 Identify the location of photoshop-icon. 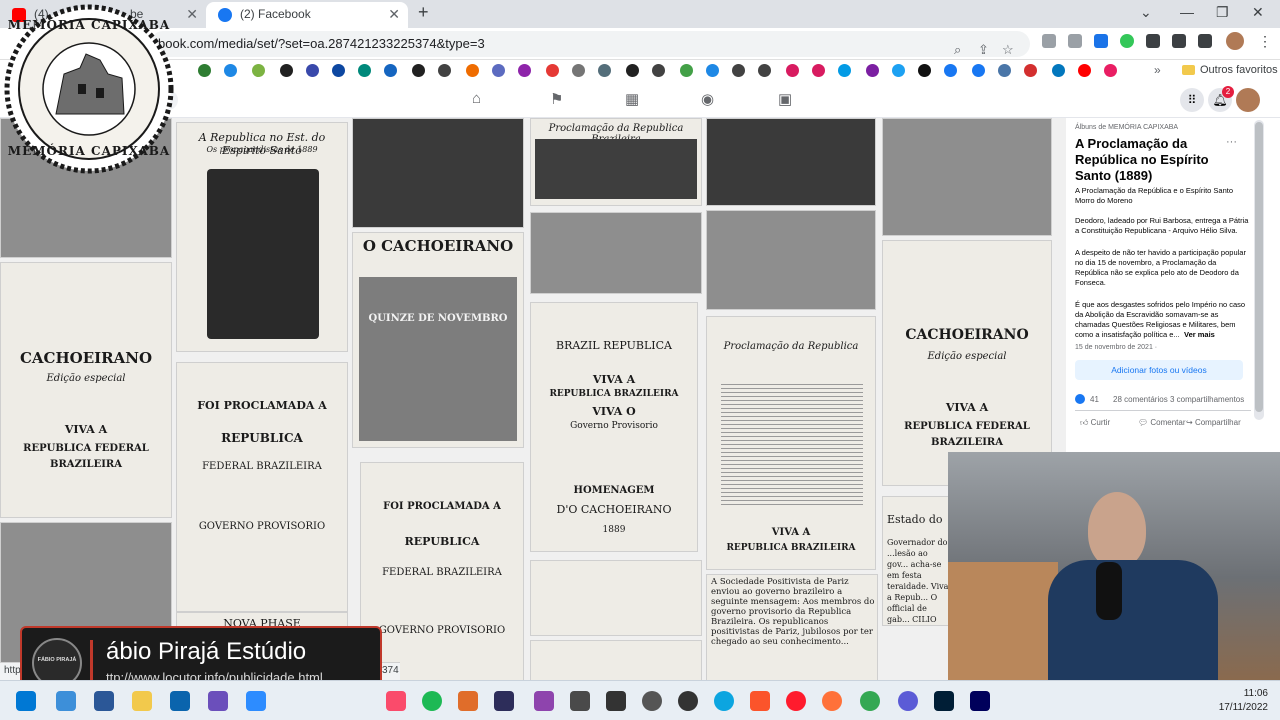
(944, 701).